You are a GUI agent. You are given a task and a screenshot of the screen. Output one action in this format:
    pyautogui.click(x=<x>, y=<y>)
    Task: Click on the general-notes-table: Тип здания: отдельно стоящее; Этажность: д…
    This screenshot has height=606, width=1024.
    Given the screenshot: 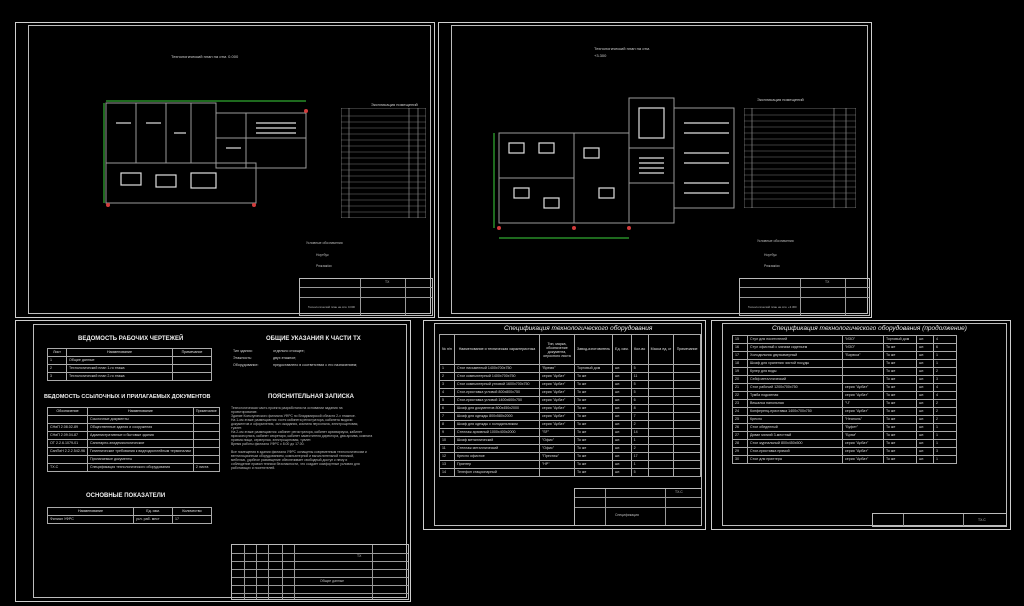 What is the action you would take?
    pyautogui.click(x=311, y=358)
    